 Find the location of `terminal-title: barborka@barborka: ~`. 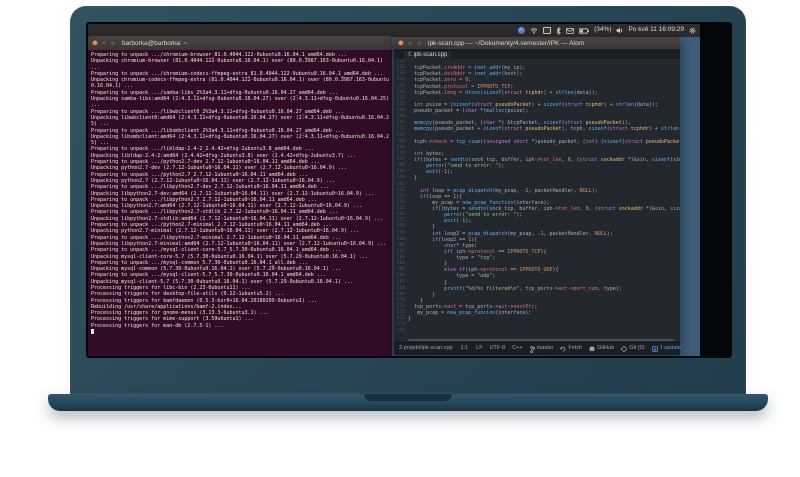

terminal-title: barborka@barborka: ~ is located at coordinates (155, 43).